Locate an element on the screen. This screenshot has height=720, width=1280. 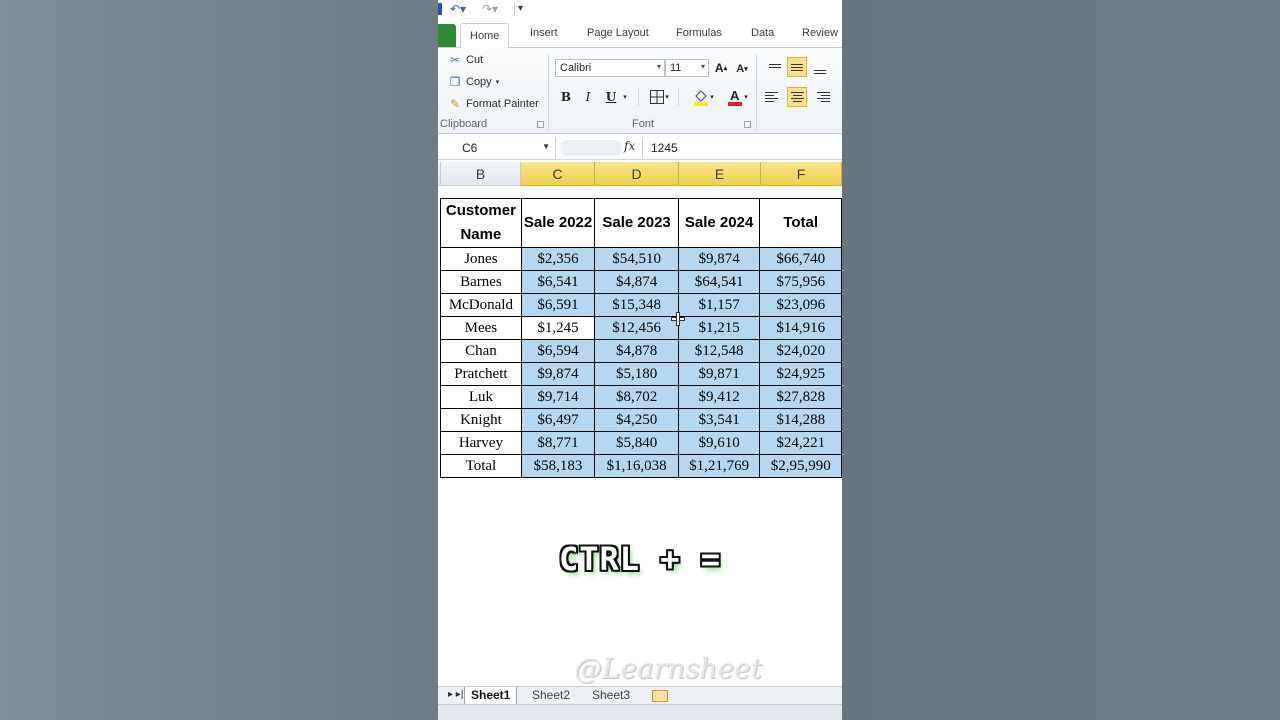
font-color-button: A ▾ is located at coordinates (737, 97).